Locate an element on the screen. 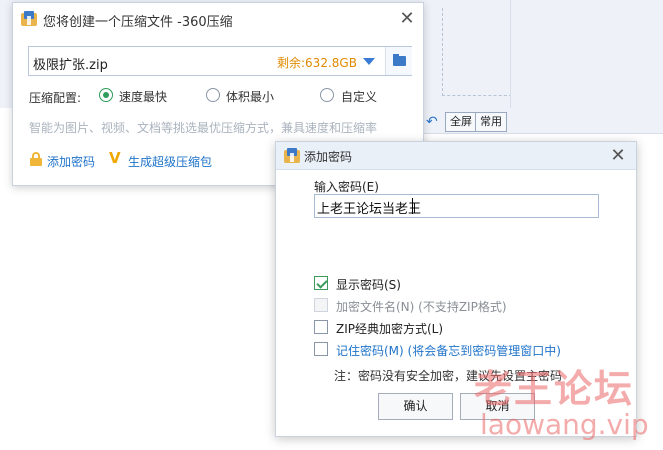  background-side-panel is located at coordinates (586, 54).